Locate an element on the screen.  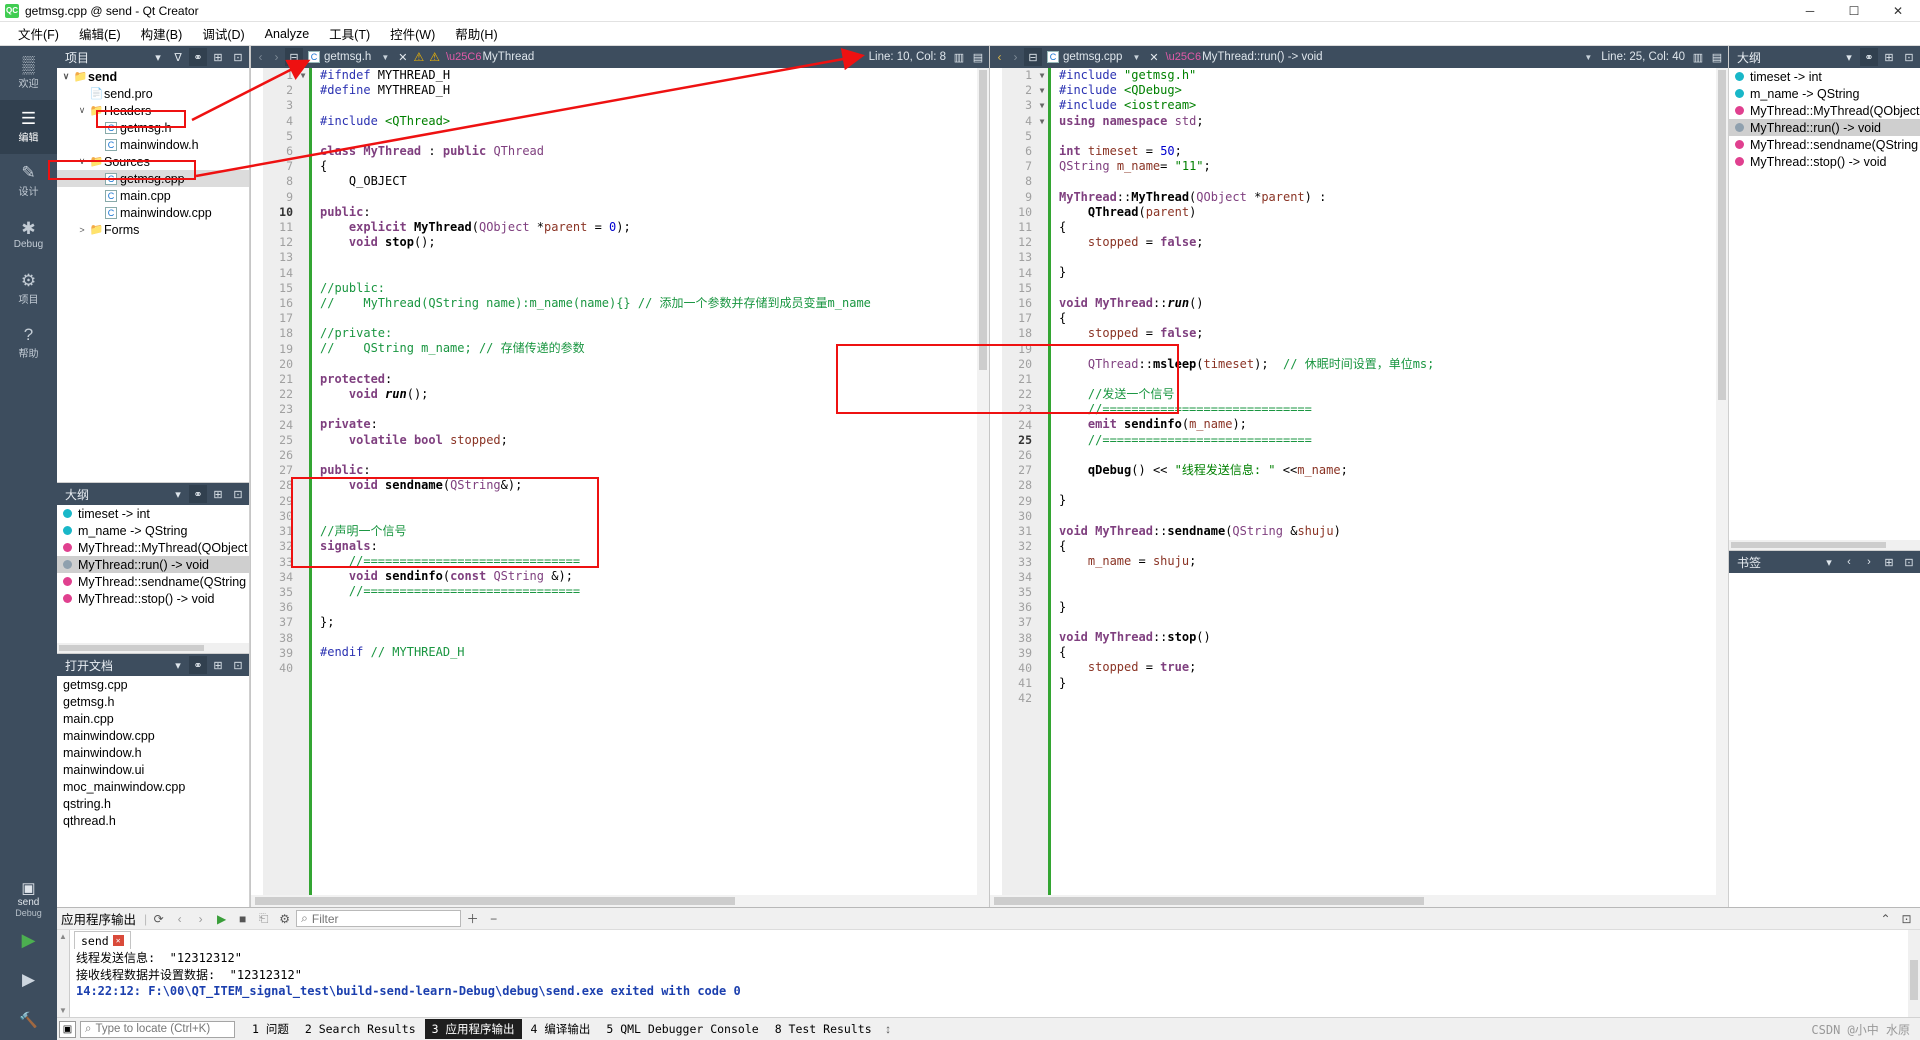
editor-left-hscrollbar is located at coordinates (620, 901).